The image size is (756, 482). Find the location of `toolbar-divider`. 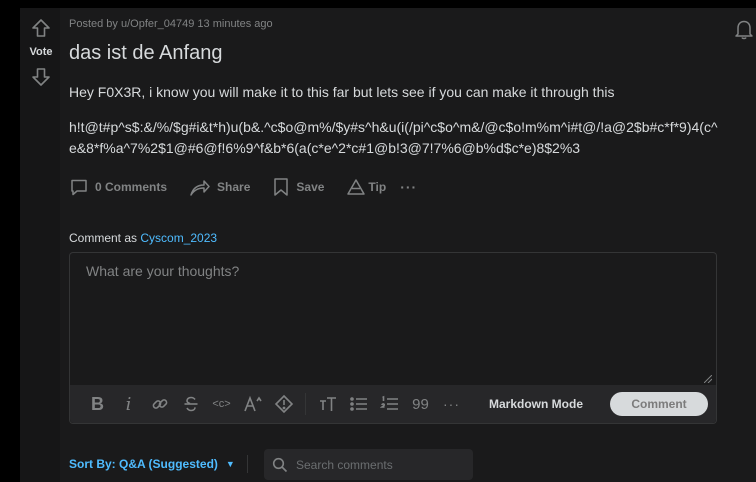

toolbar-divider is located at coordinates (305, 404).